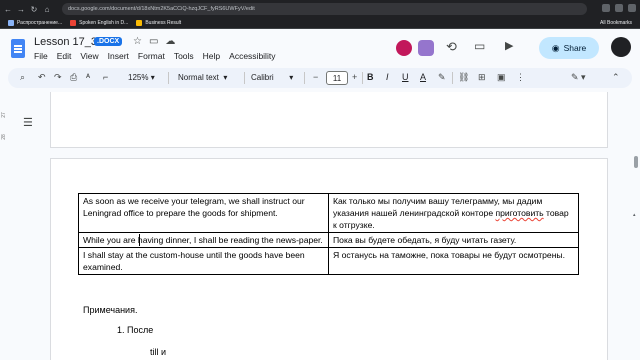 The width and height of the screenshot is (640, 360). What do you see at coordinates (8, 9) in the screenshot?
I see `back-icon: ←` at bounding box center [8, 9].